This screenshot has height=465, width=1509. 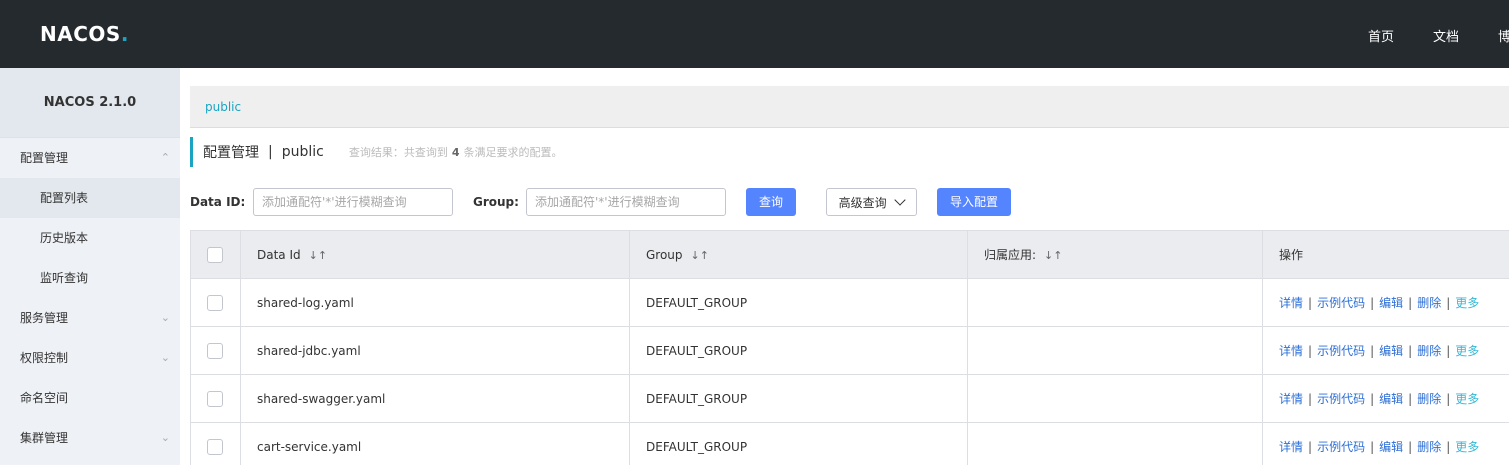 I want to click on search-form: Data ID: Group: 查询 高级查询 导入配置, so click(x=849, y=202).